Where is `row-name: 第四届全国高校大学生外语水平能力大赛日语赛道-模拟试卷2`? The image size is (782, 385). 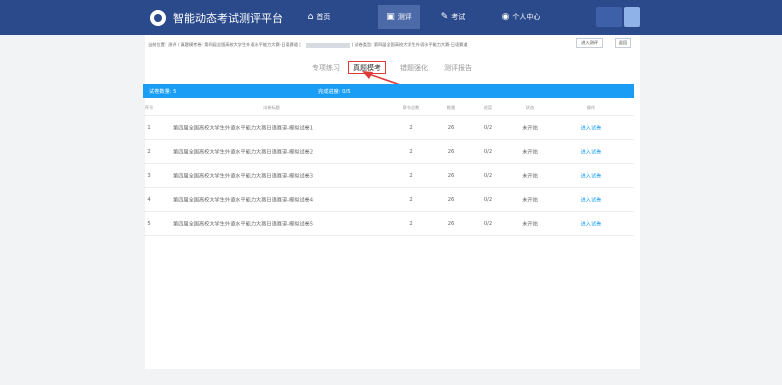 row-name: 第四届全国高校大学生外语水平能力大赛日语赛道-模拟试卷2 is located at coordinates (243, 152).